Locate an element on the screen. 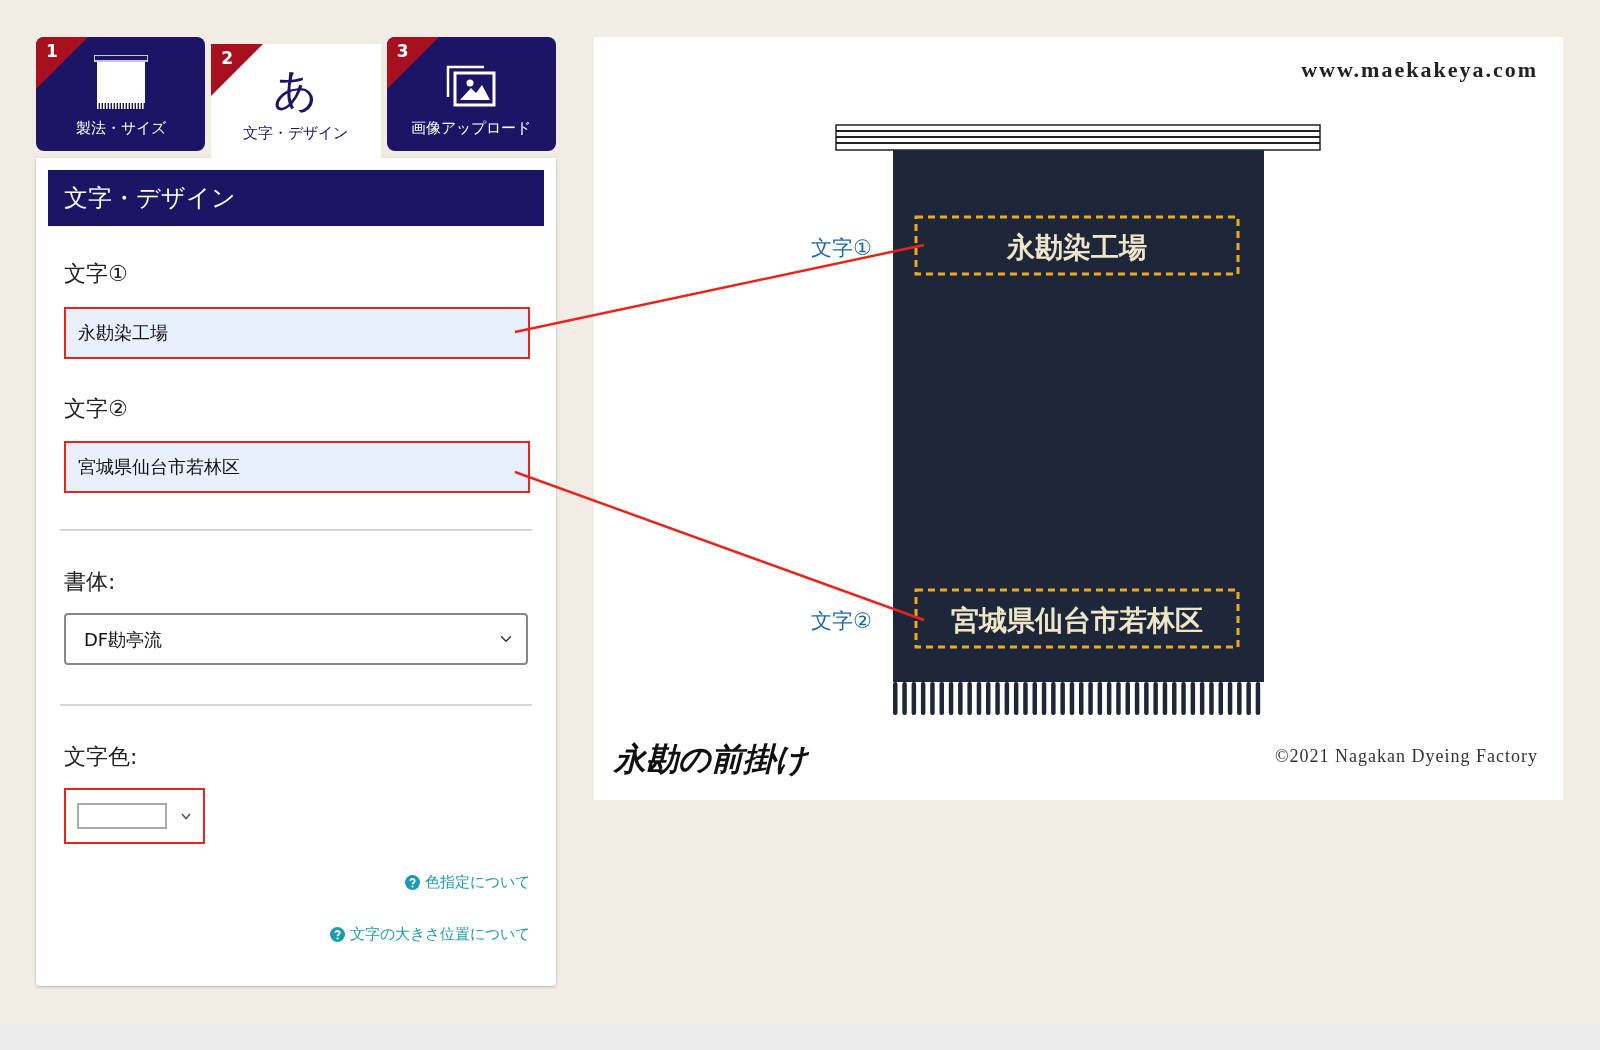 The height and width of the screenshot is (1050, 1600). step-tab: 3 画像アップロード is located at coordinates (471, 94).